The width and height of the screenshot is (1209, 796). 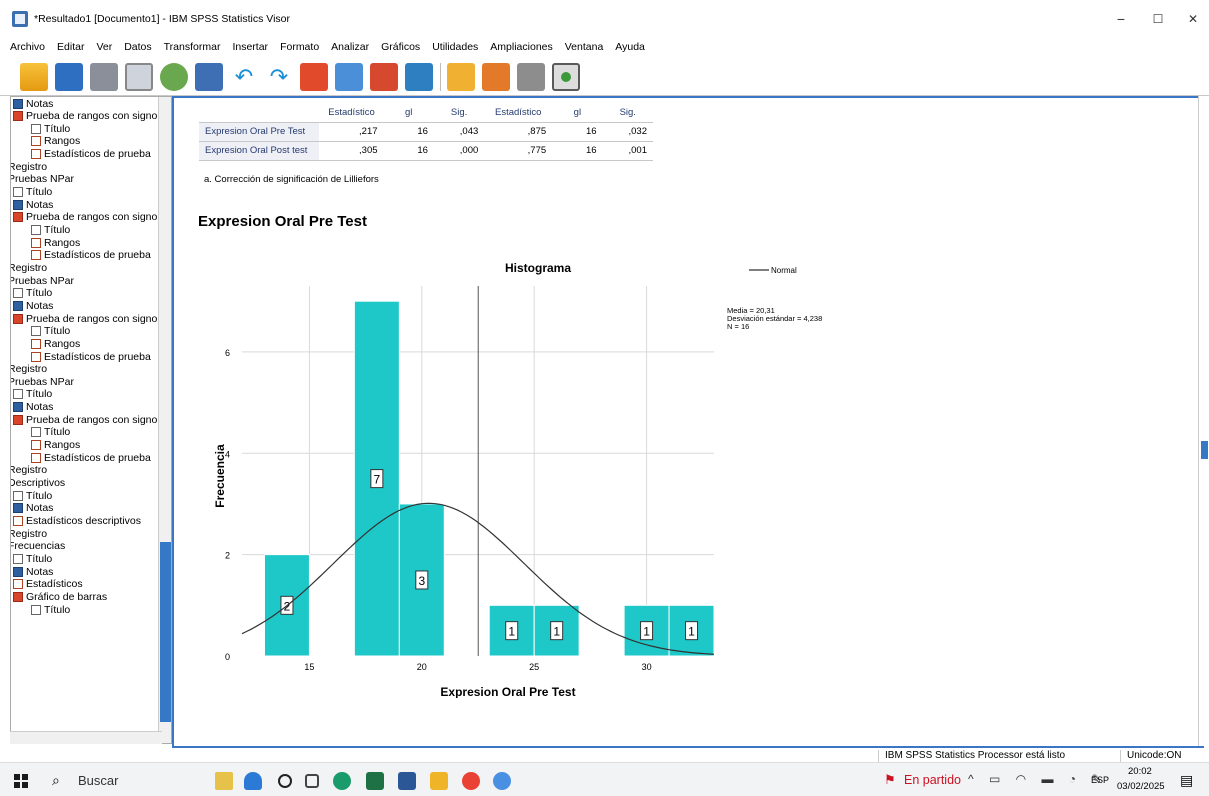 I want to click on recall-dialog-icon, so click(x=209, y=76).